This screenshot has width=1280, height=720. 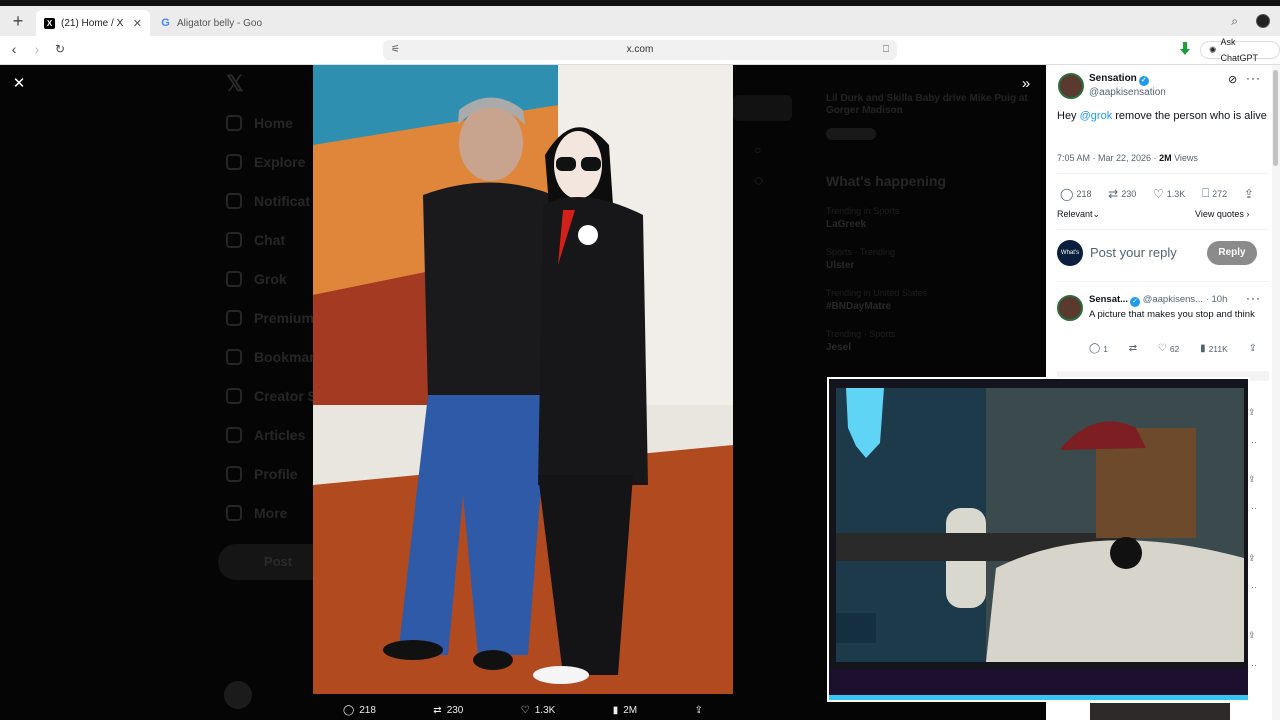 I want to click on browser-profile-icon, so click(x=1263, y=21).